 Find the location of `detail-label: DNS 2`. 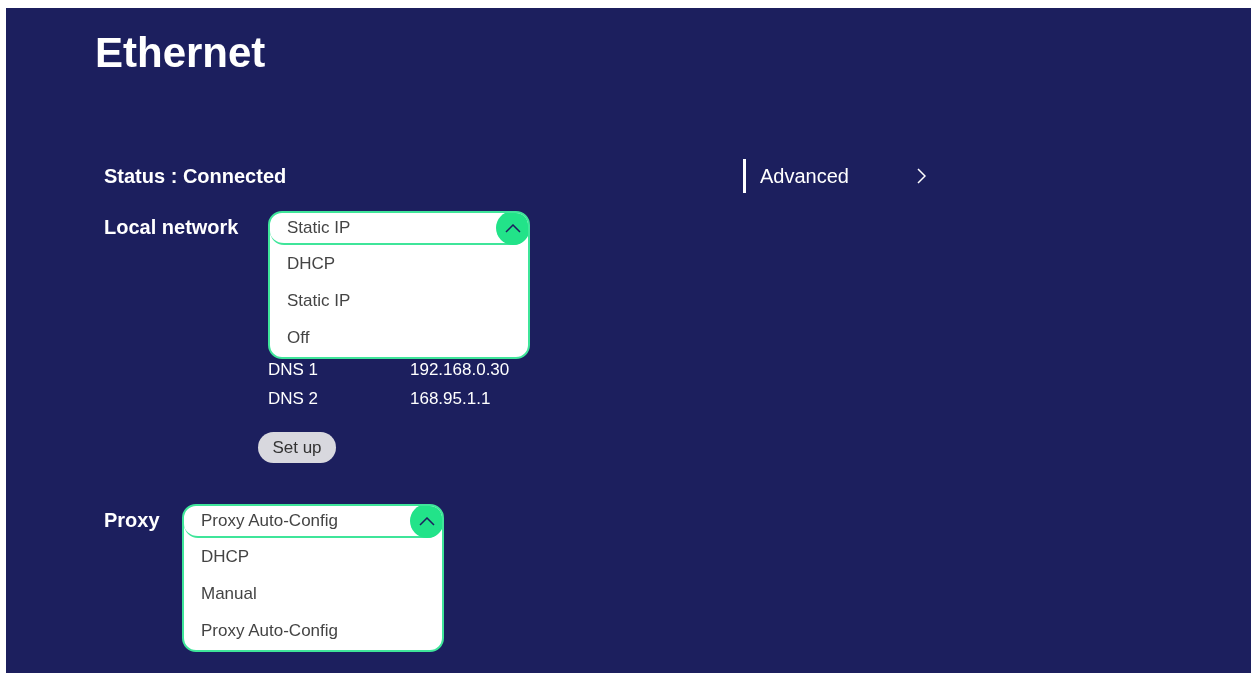

detail-label: DNS 2 is located at coordinates (294, 398).